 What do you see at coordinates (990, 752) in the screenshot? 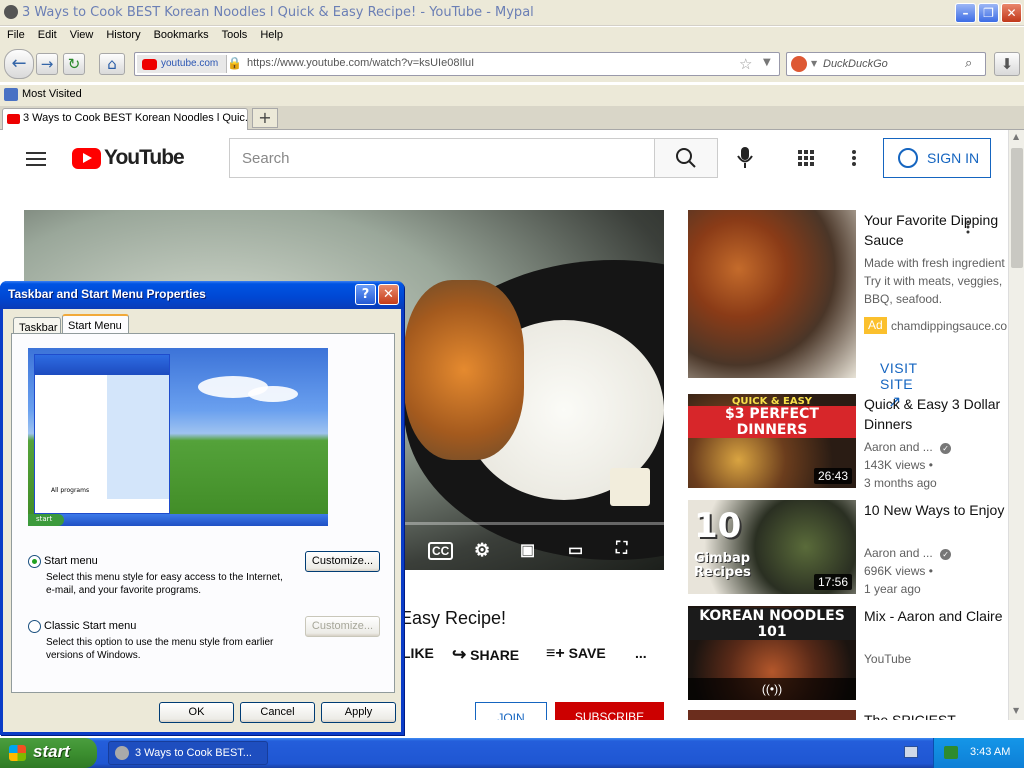
I see `clock: 3:43 AM` at bounding box center [990, 752].